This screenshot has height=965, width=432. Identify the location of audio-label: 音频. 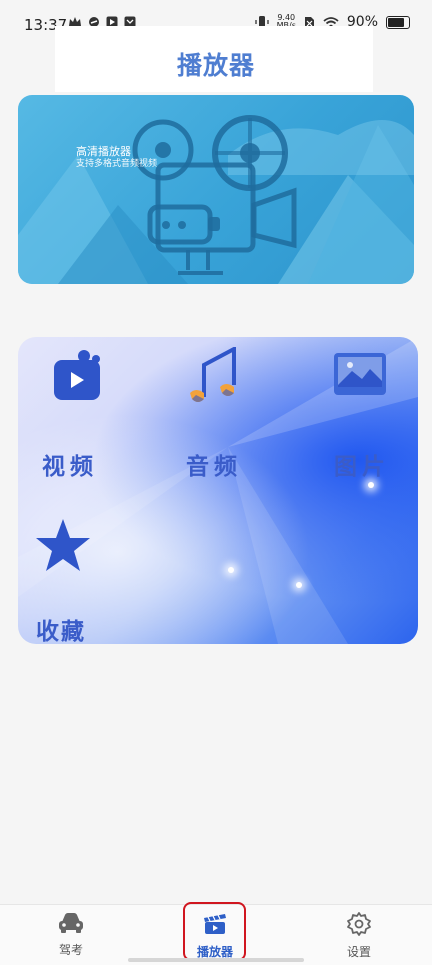
(214, 467).